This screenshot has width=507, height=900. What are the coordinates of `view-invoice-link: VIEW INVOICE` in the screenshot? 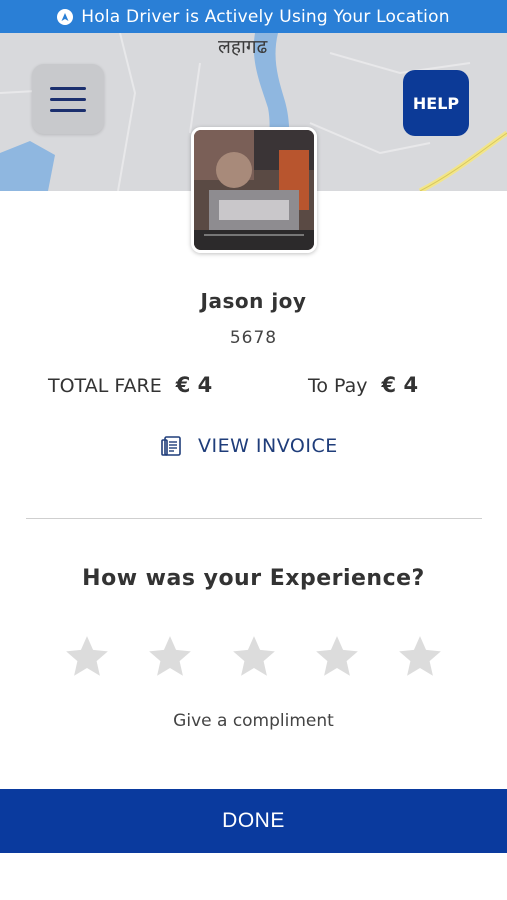 It's located at (249, 446).